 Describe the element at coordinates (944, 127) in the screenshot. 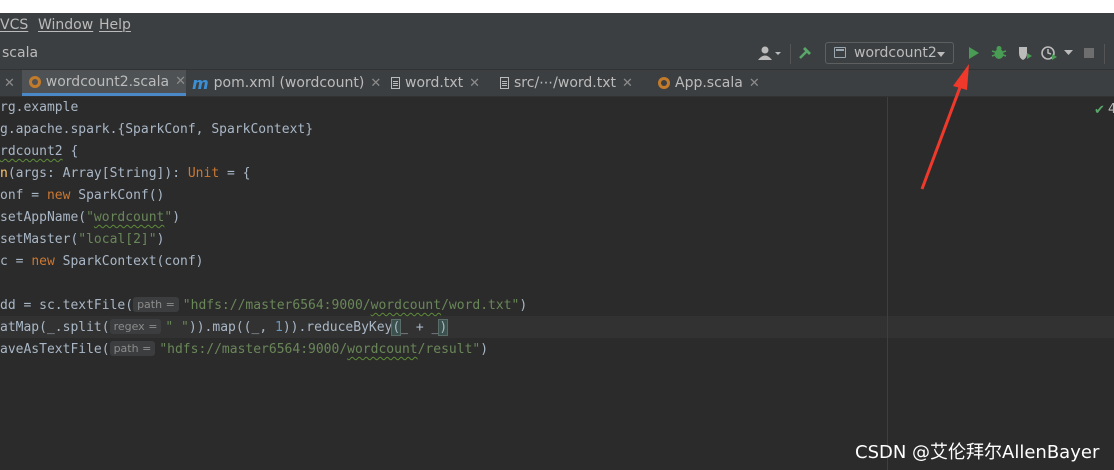

I see `annotation-arrow-icon` at that location.